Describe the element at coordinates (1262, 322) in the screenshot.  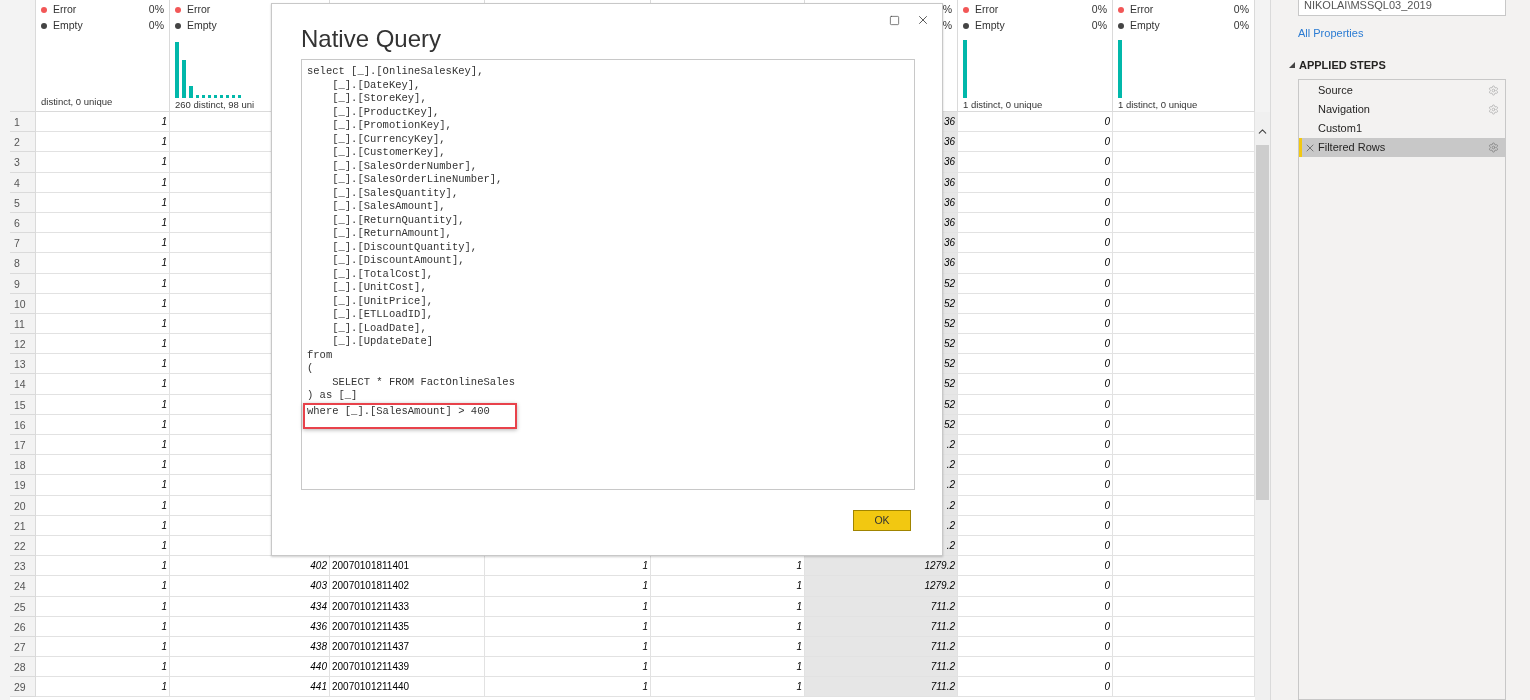
I see `scrollbar-thumb` at that location.